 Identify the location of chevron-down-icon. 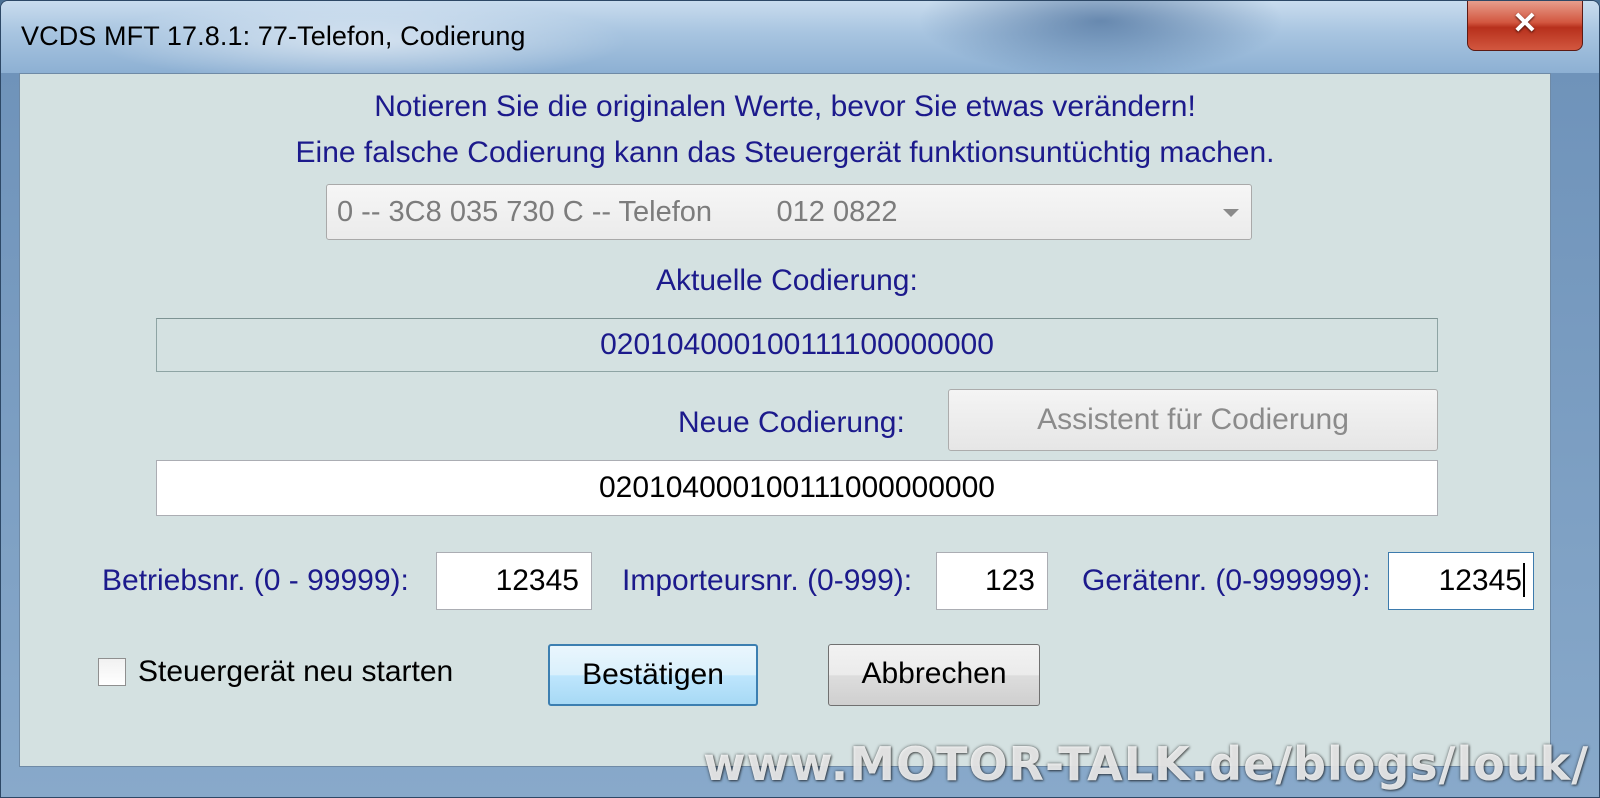
(1231, 213).